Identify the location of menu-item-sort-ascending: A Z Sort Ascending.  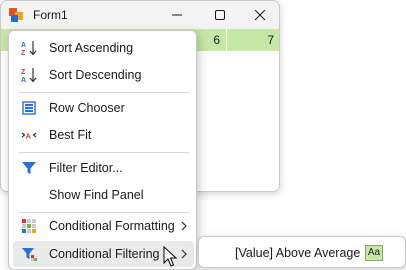
(103, 48).